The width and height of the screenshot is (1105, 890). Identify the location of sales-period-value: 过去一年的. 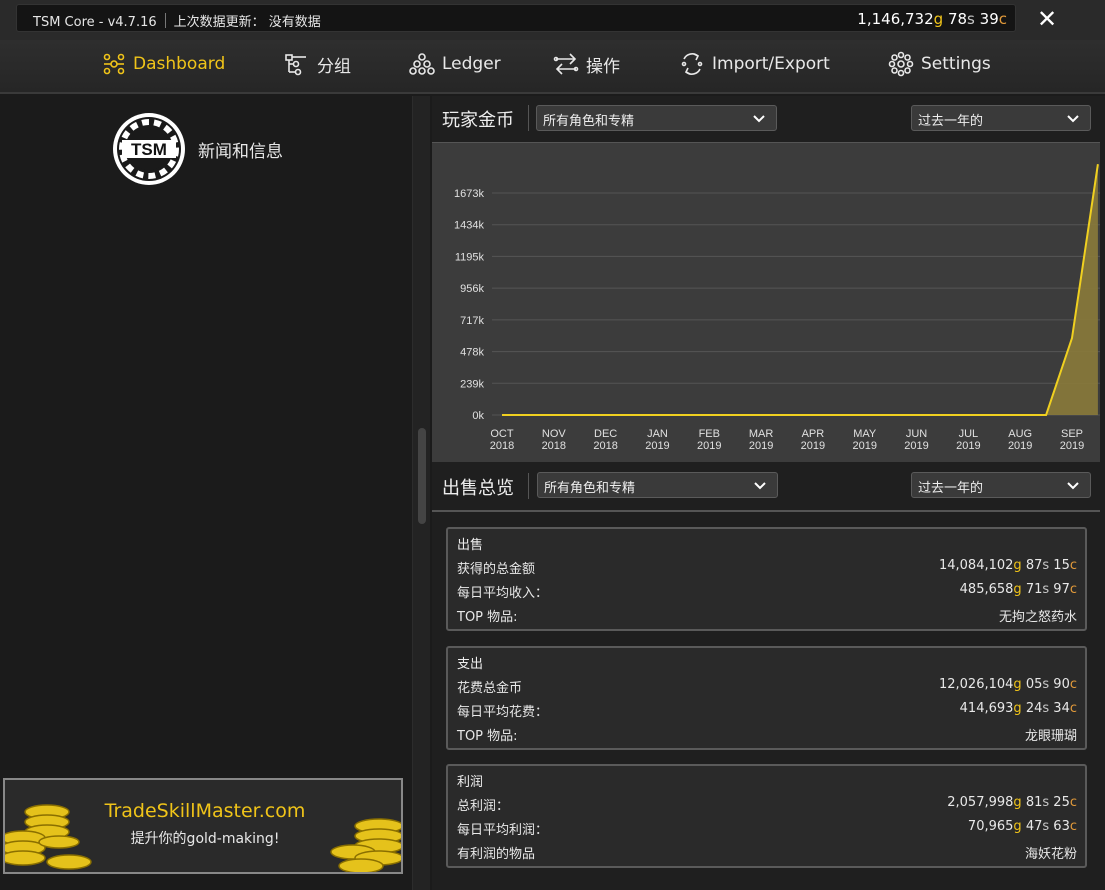
(951, 488).